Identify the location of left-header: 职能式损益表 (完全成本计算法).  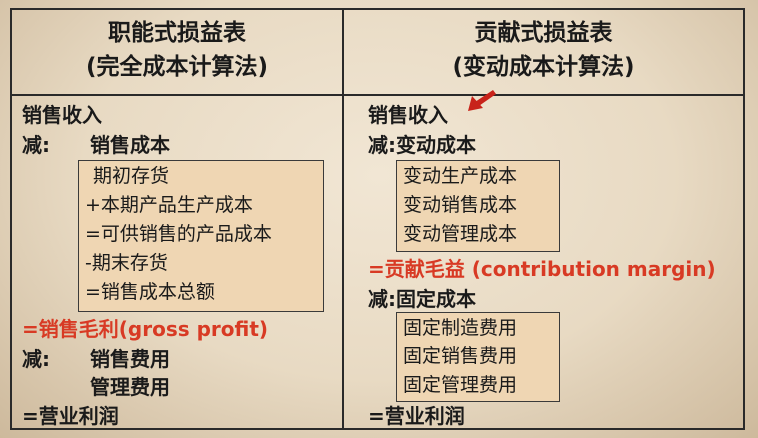
(177, 50).